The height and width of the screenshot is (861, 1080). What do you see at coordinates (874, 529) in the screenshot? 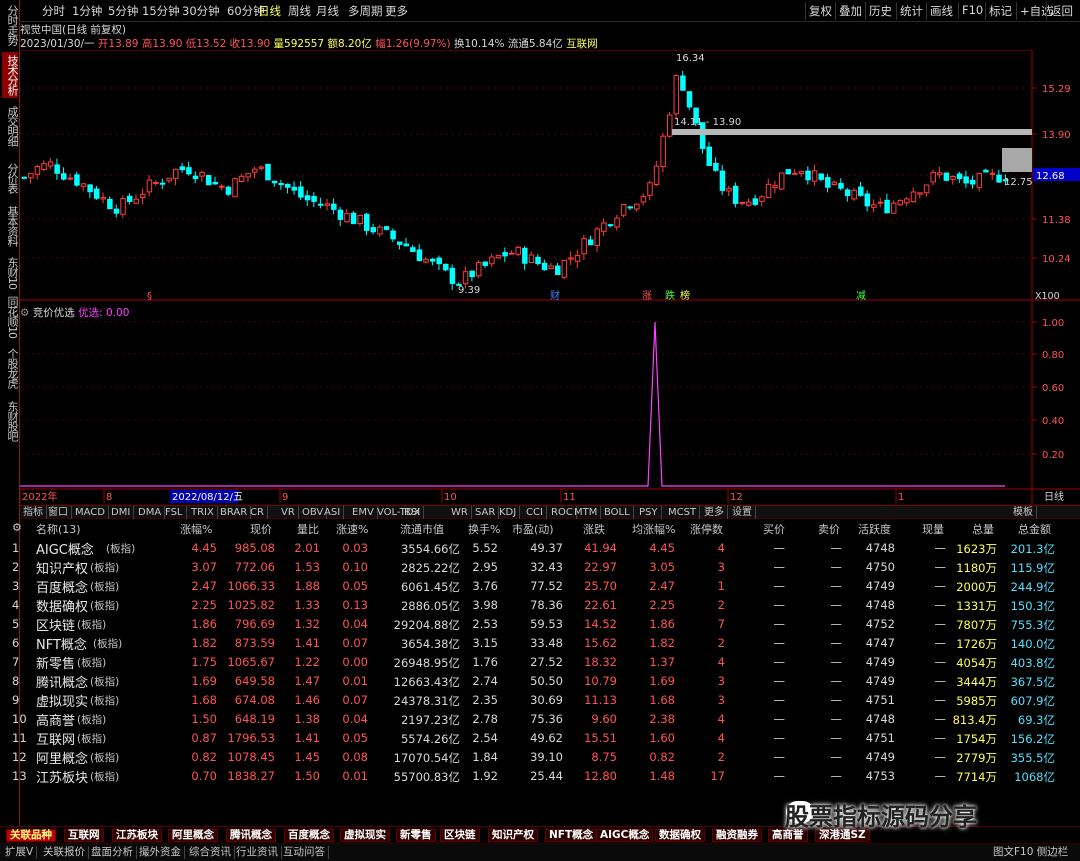
I see `col-header-13: 活跃度` at bounding box center [874, 529].